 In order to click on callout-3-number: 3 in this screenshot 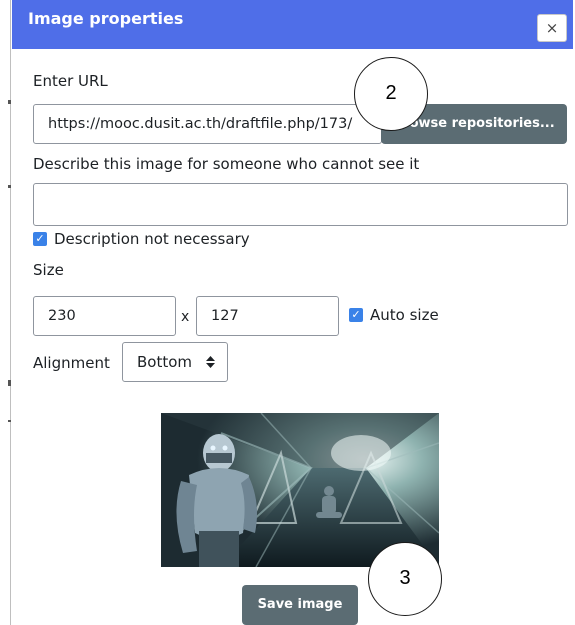, I will do `click(405, 578)`.